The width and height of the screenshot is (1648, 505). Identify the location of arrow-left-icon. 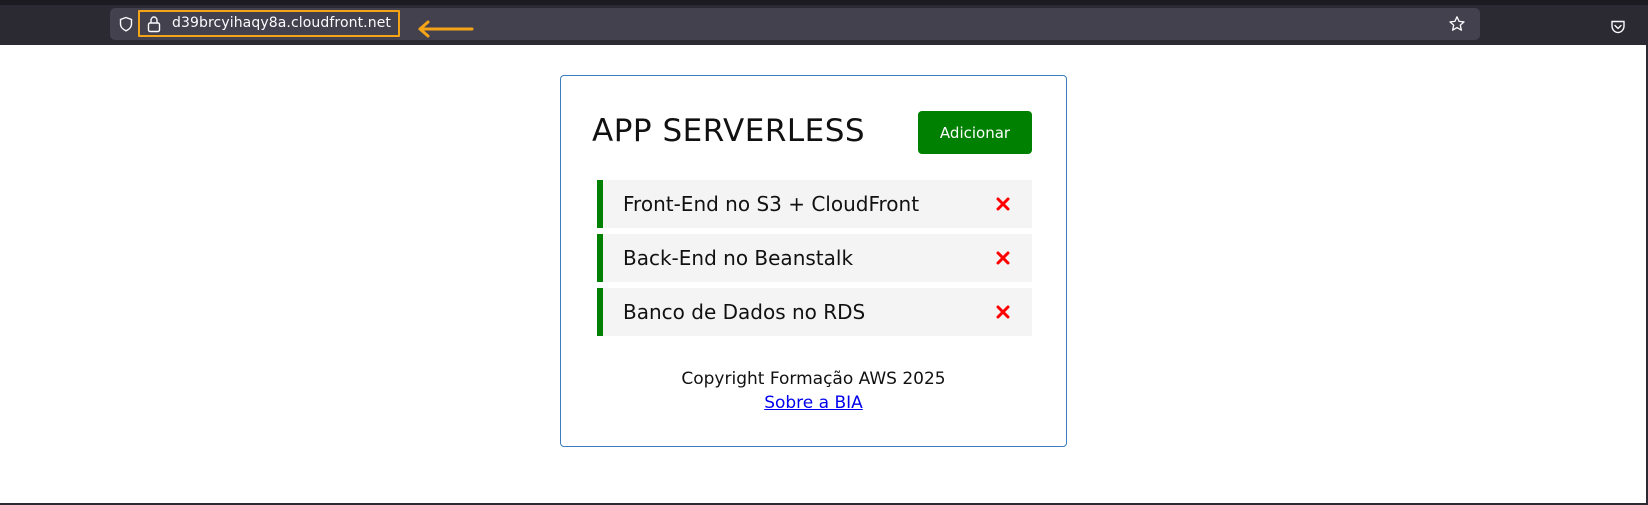
(446, 29).